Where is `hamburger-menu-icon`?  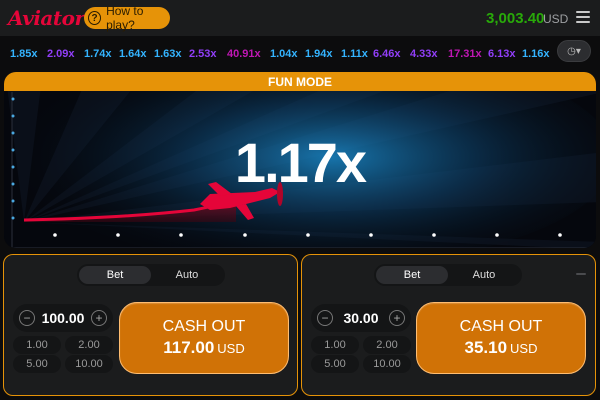
hamburger-menu-icon is located at coordinates (583, 17).